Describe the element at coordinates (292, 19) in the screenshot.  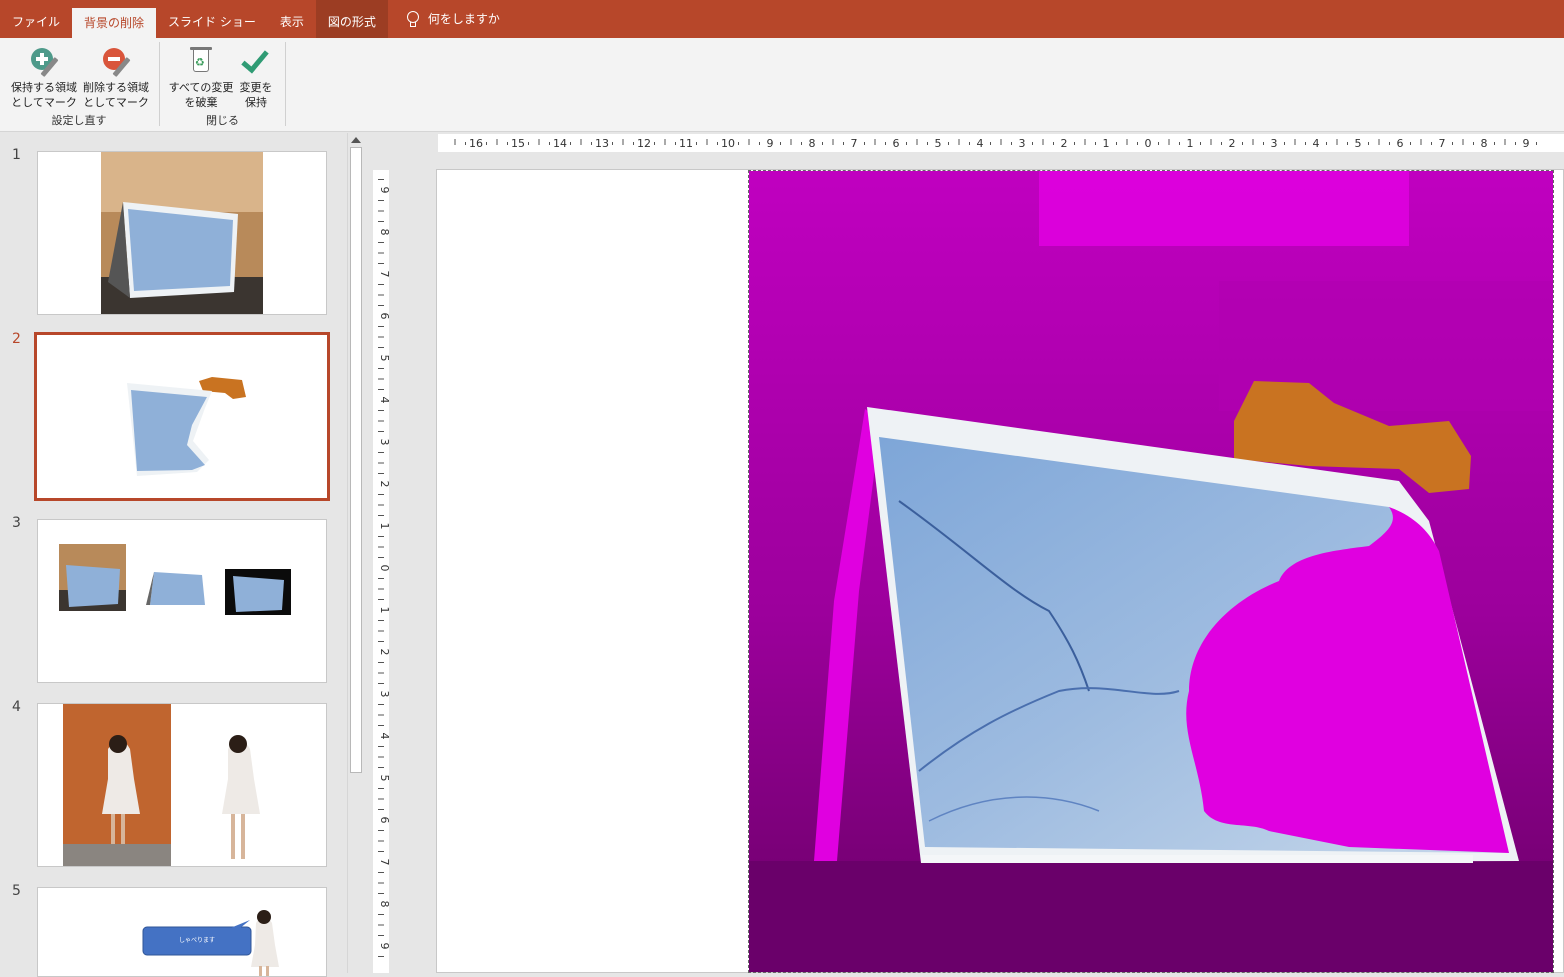
I see `tab-view: 表示` at that location.